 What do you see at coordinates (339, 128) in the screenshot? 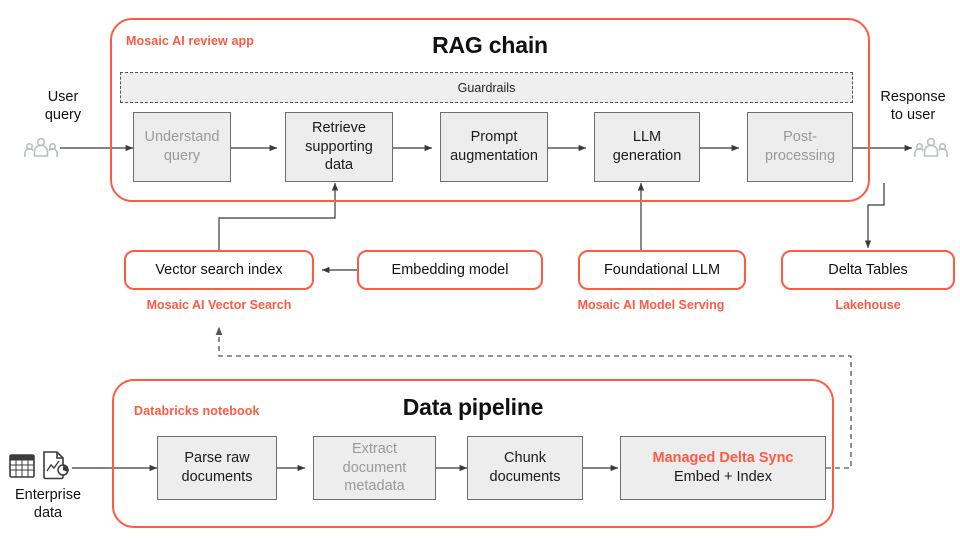
I see `step-retrieve-line1: Retrieve` at bounding box center [339, 128].